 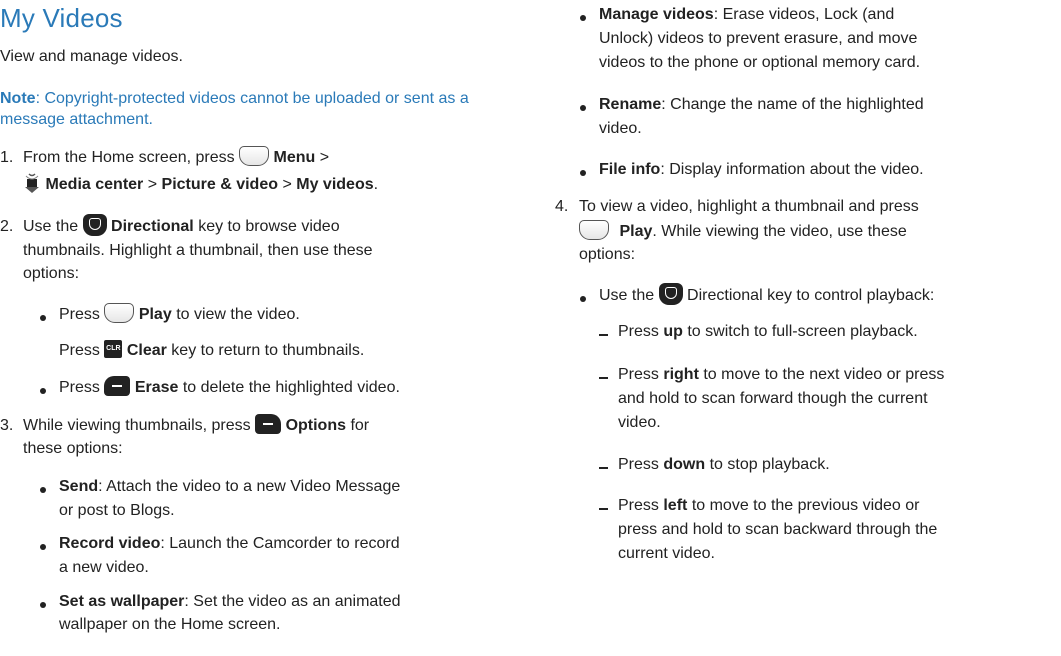 What do you see at coordinates (268, 350) in the screenshot?
I see `clear-text: key to return to thumbnails.` at bounding box center [268, 350].